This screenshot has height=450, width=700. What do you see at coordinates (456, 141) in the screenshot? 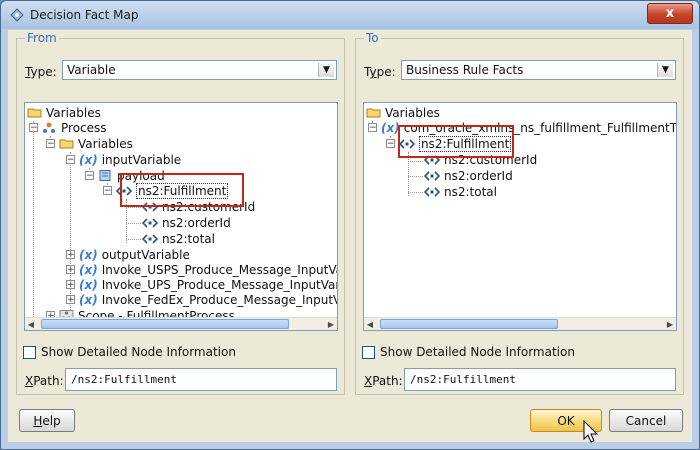
I see `highlight-box-to` at bounding box center [456, 141].